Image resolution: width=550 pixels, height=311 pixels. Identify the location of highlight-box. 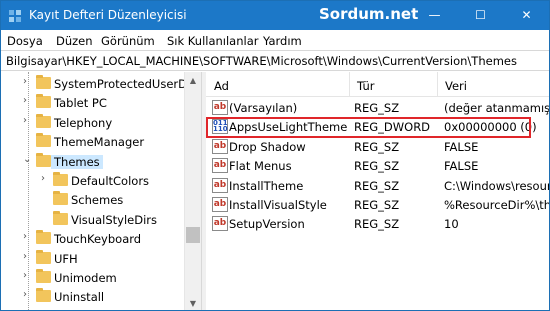
(368, 127).